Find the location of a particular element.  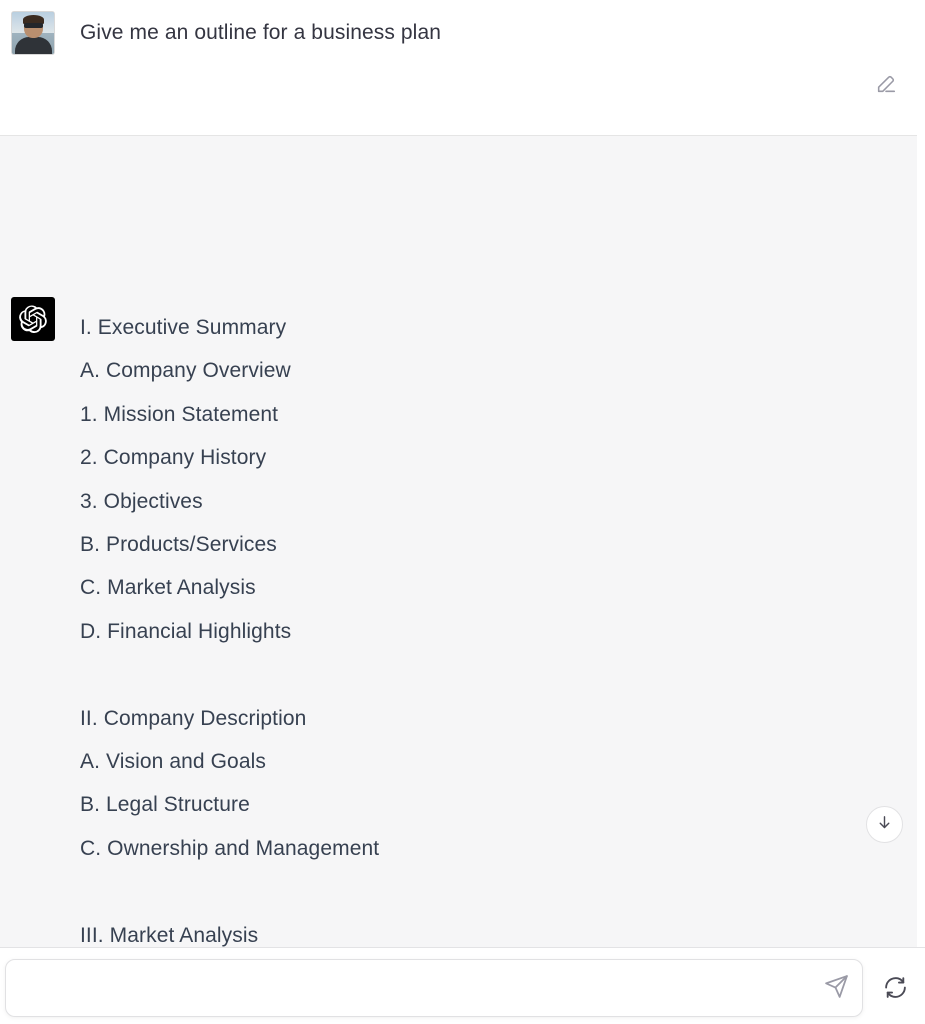

outline-line: A. Company Overview is located at coordinates (185, 371).